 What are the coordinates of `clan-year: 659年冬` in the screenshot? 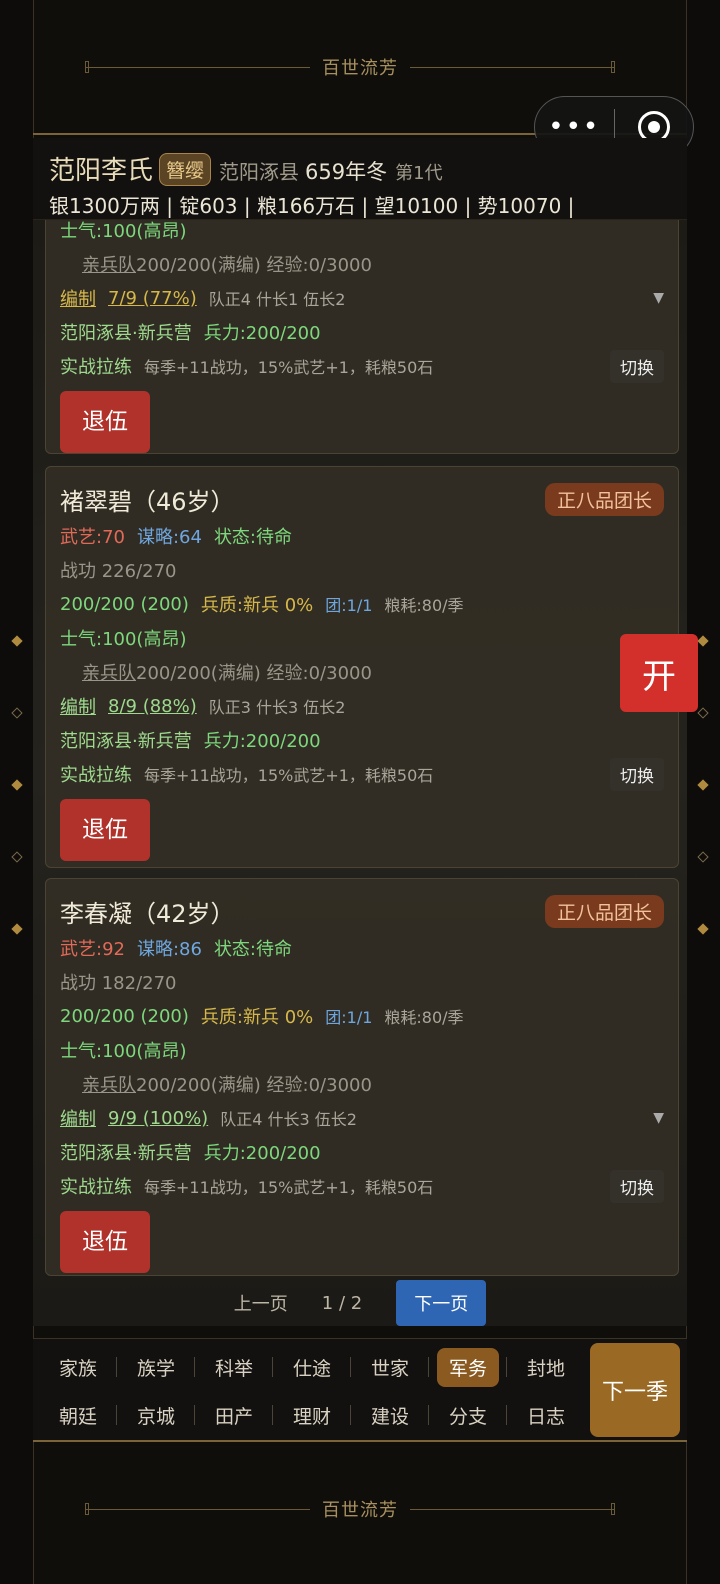 It's located at (346, 172).